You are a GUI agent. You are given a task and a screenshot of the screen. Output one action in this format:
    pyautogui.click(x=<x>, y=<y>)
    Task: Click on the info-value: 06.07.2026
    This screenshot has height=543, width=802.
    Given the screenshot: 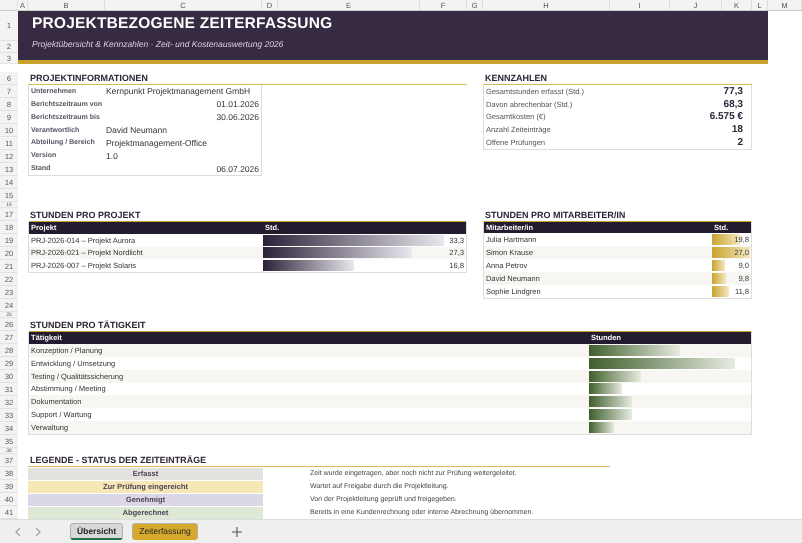 What is the action you would take?
    pyautogui.click(x=237, y=169)
    